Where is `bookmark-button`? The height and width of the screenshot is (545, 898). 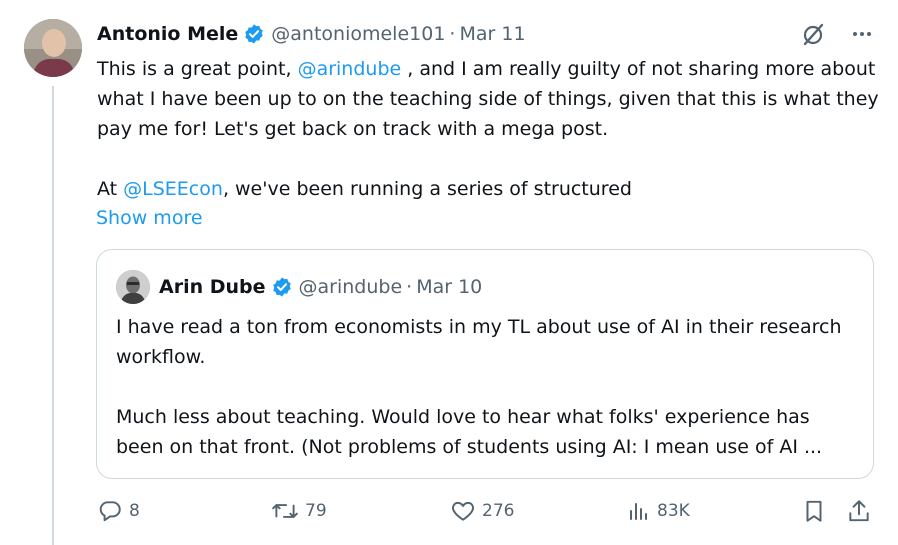
bookmark-button is located at coordinates (814, 511).